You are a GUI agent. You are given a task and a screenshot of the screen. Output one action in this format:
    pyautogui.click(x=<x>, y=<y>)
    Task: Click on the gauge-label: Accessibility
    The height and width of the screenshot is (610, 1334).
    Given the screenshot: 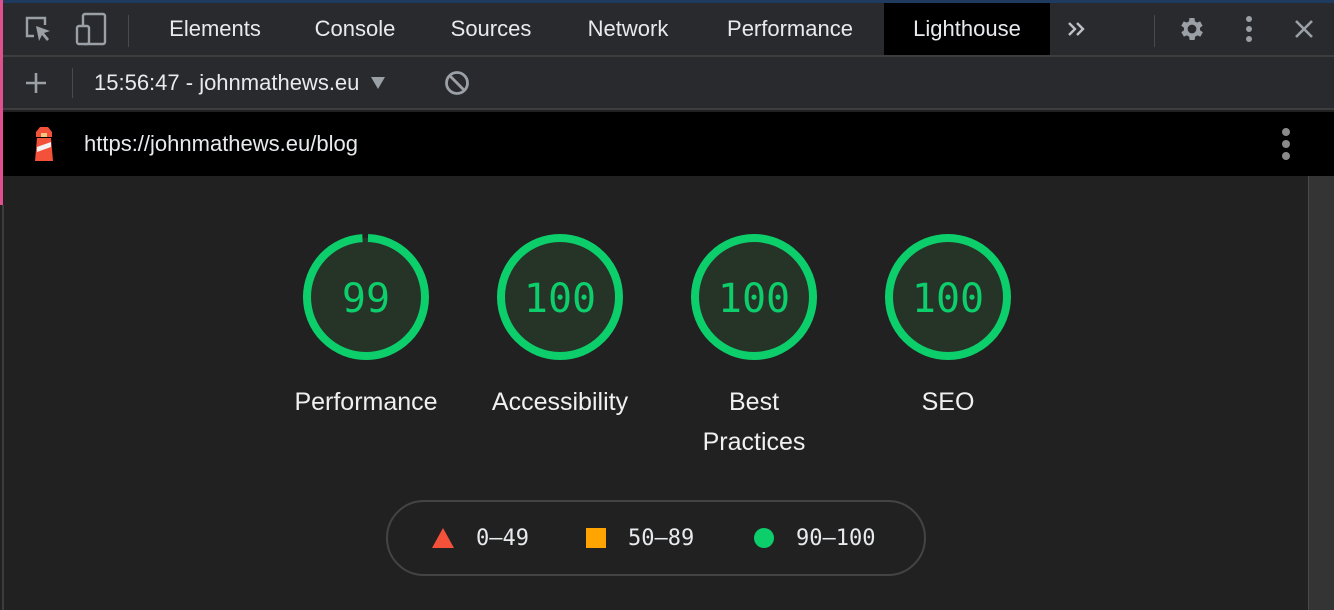 What is the action you would take?
    pyautogui.click(x=560, y=402)
    